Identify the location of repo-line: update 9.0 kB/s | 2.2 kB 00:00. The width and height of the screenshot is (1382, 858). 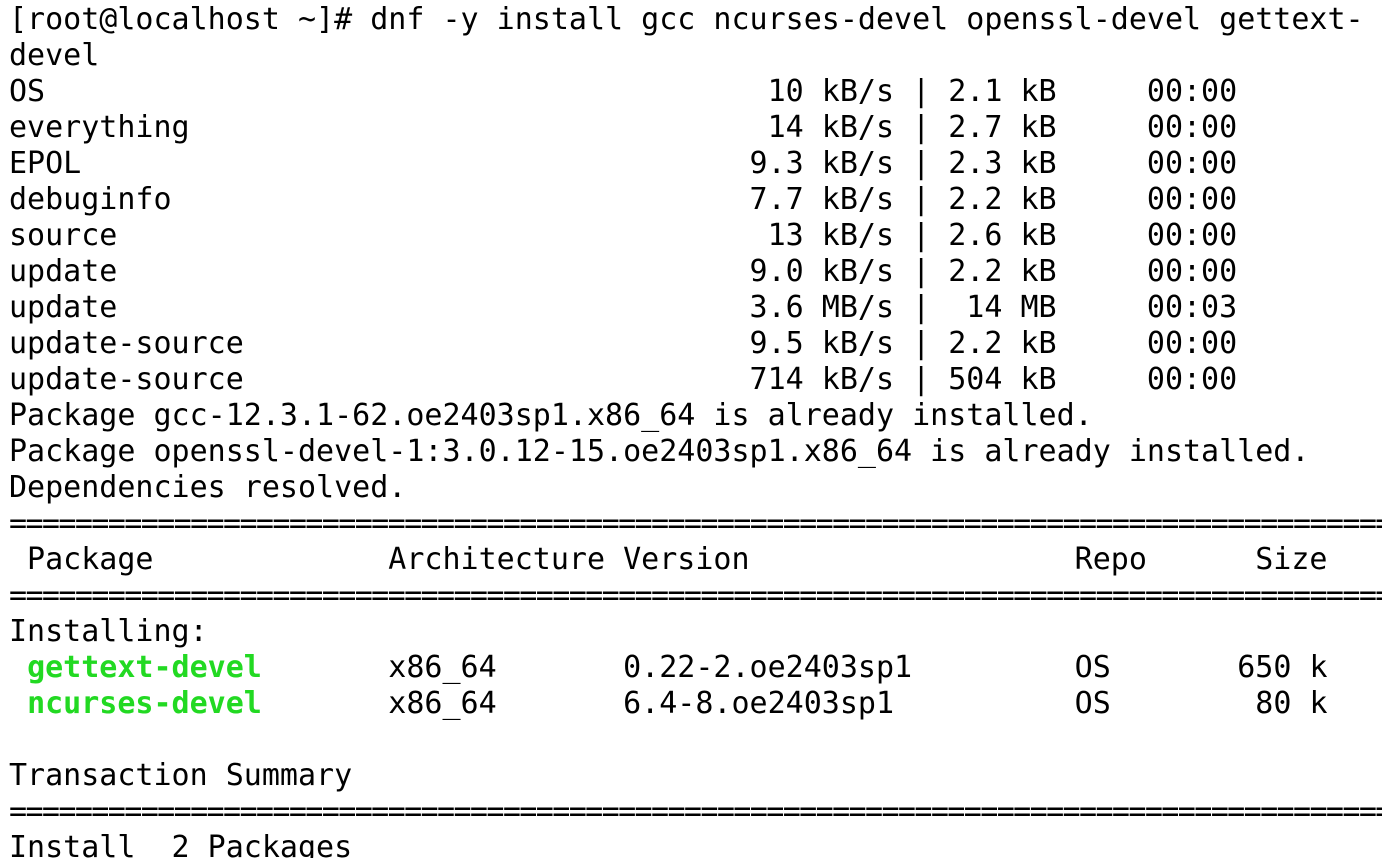
(623, 271).